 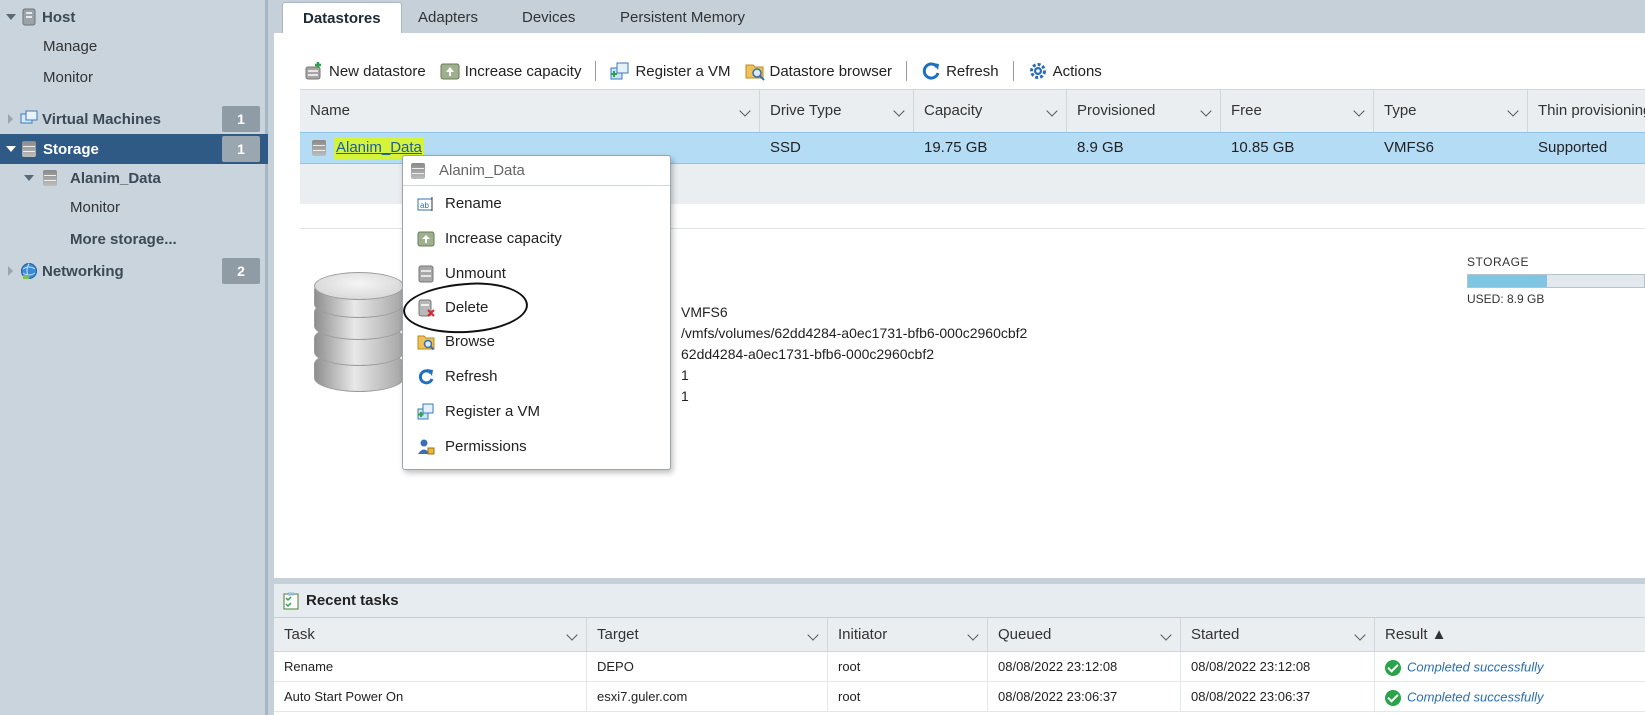 I want to click on column-header-initiator: Initiator, so click(x=908, y=635).